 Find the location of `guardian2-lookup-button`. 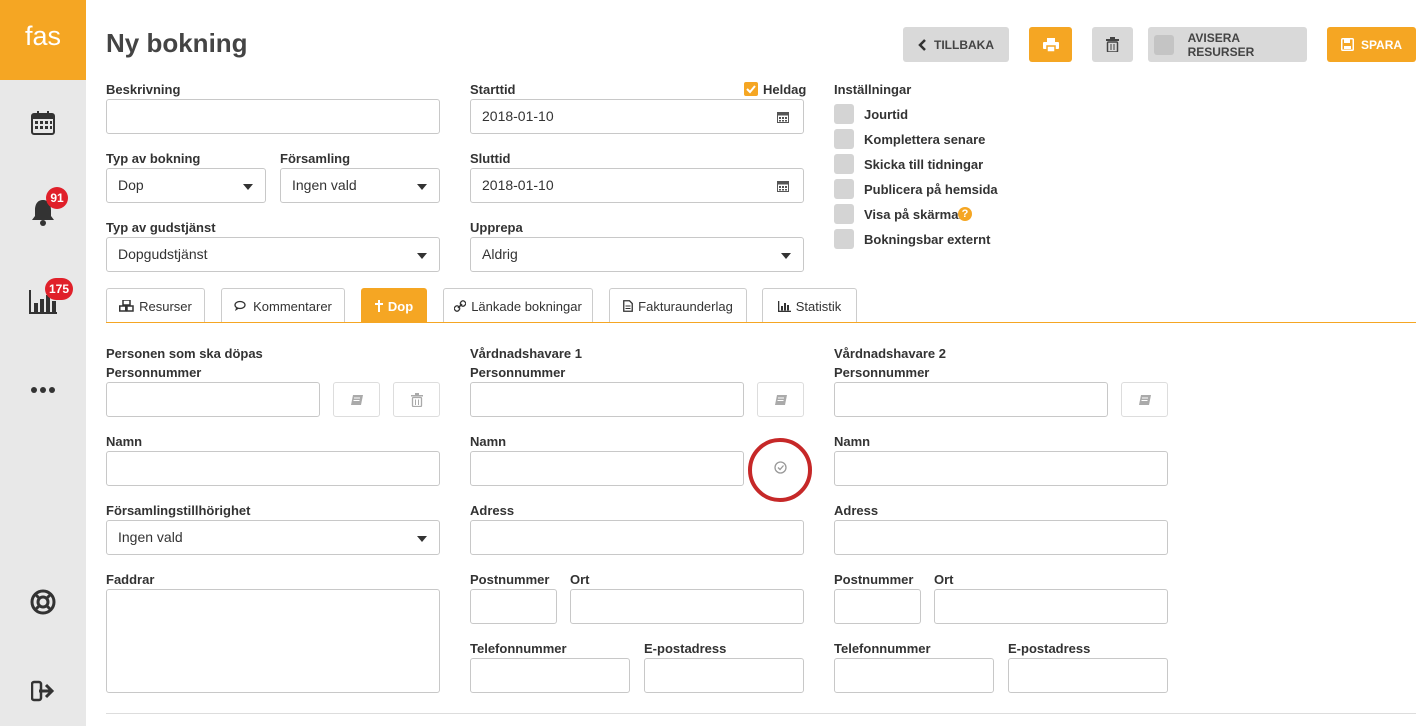

guardian2-lookup-button is located at coordinates (1144, 399).